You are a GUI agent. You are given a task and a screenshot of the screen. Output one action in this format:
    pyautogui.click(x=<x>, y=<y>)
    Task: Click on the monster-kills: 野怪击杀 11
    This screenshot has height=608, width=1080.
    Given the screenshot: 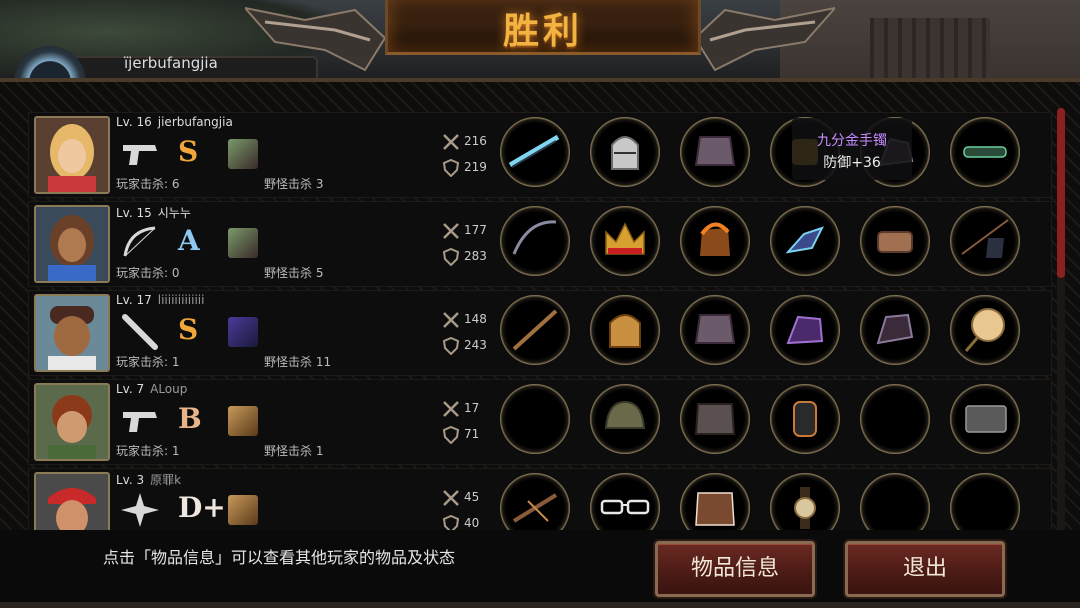 What is the action you would take?
    pyautogui.click(x=298, y=362)
    